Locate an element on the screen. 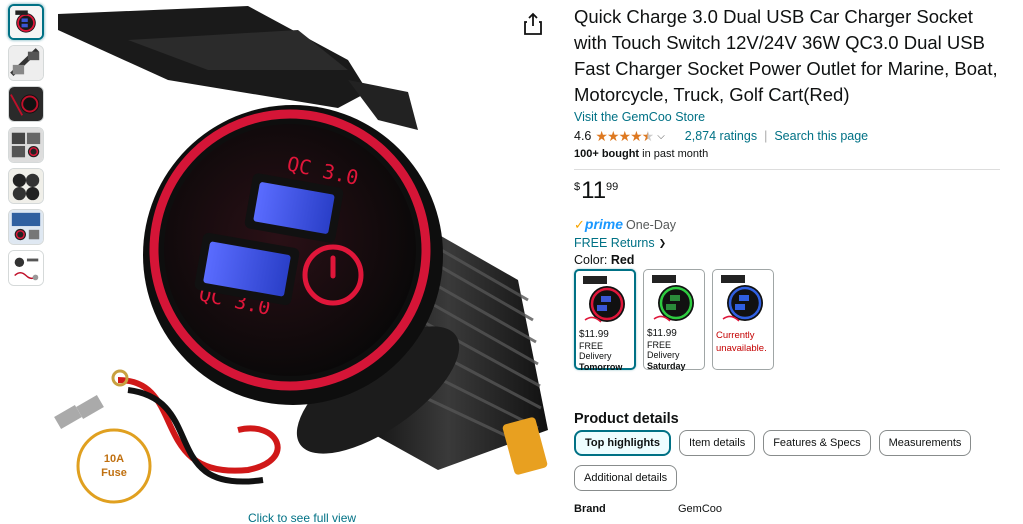 The width and height of the screenshot is (1023, 524). swatch-green: $11.99 FREE Delivery Saturday is located at coordinates (674, 320).